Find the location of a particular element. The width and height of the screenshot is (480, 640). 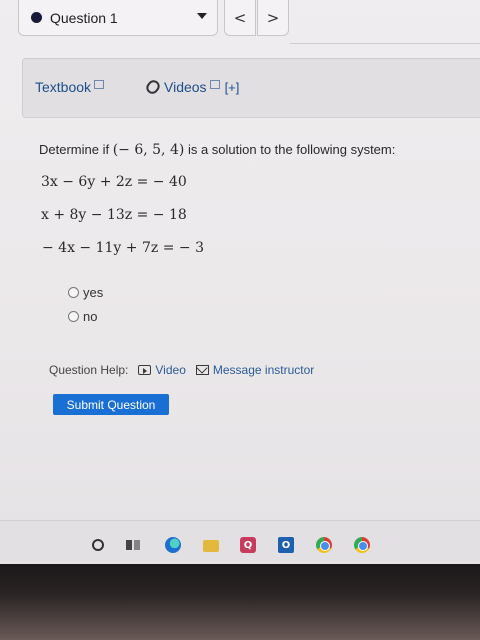

option-yes: yes is located at coordinates (85, 292).